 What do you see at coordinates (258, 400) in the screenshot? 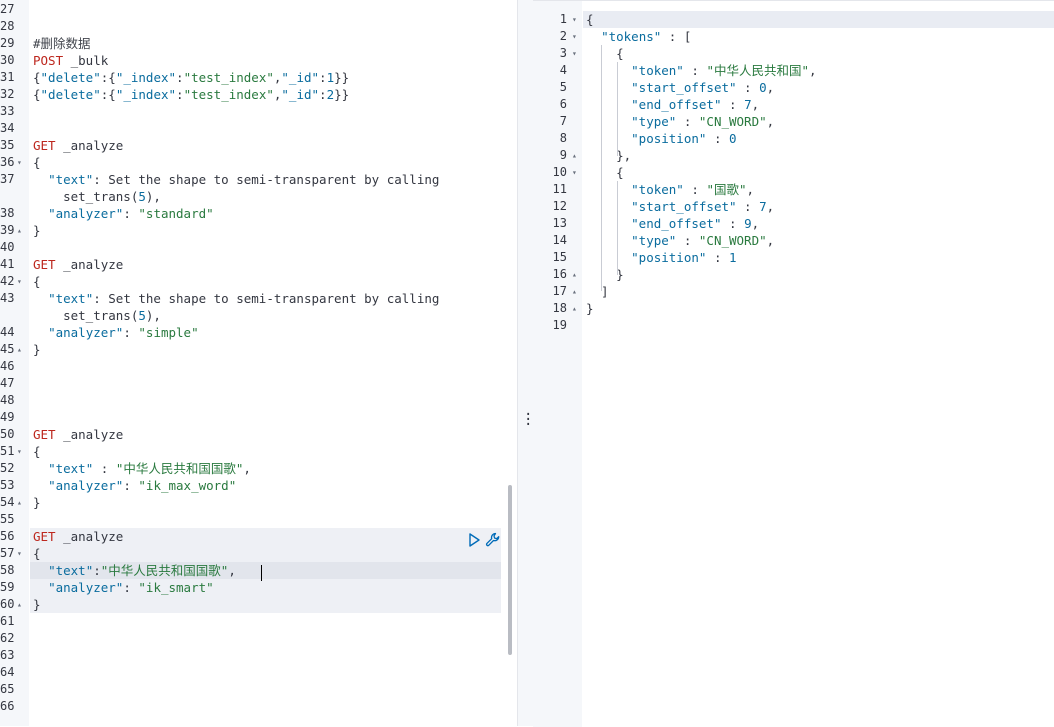
I see `code-line: 48` at bounding box center [258, 400].